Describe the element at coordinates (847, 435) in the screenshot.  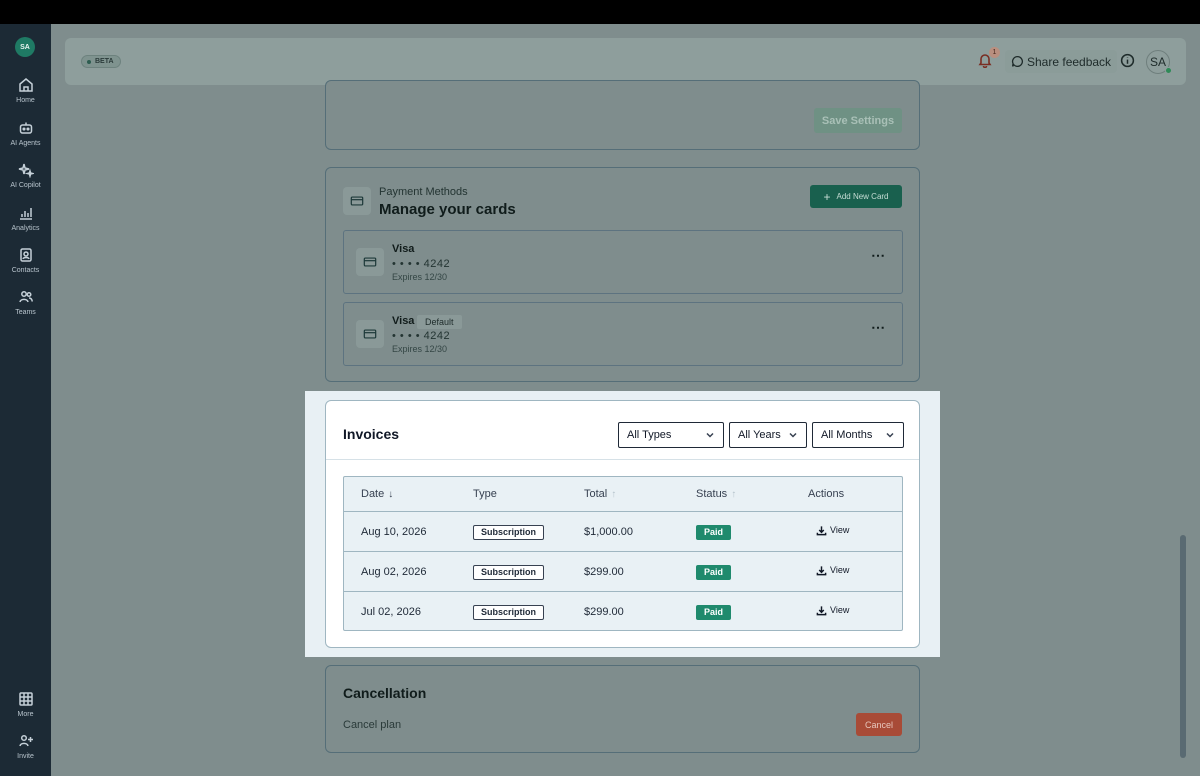
I see `month-filter-value: All Months` at that location.